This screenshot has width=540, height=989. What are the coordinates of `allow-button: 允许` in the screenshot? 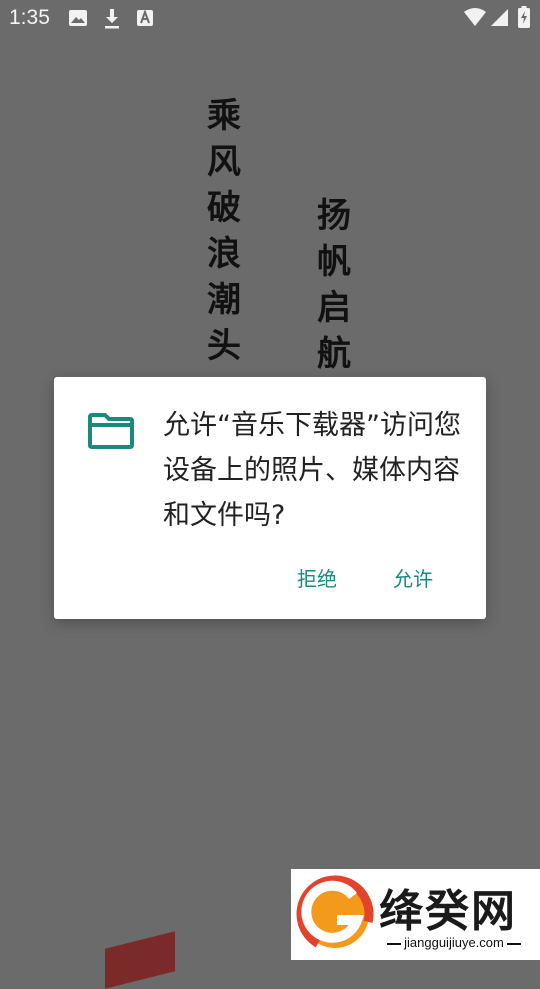 It's located at (413, 577).